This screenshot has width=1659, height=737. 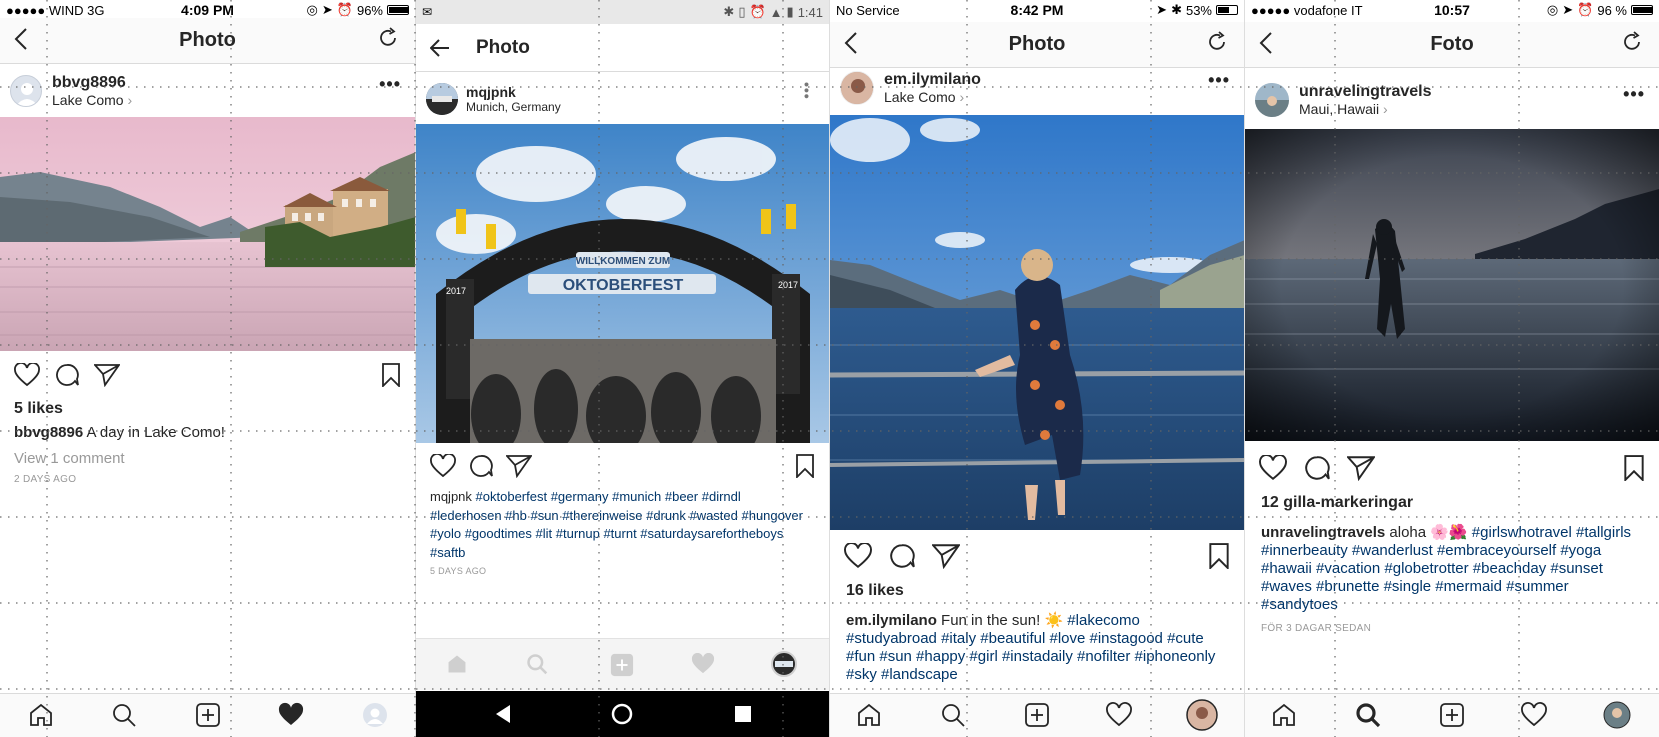 What do you see at coordinates (503, 716) in the screenshot?
I see `android-back-icon` at bounding box center [503, 716].